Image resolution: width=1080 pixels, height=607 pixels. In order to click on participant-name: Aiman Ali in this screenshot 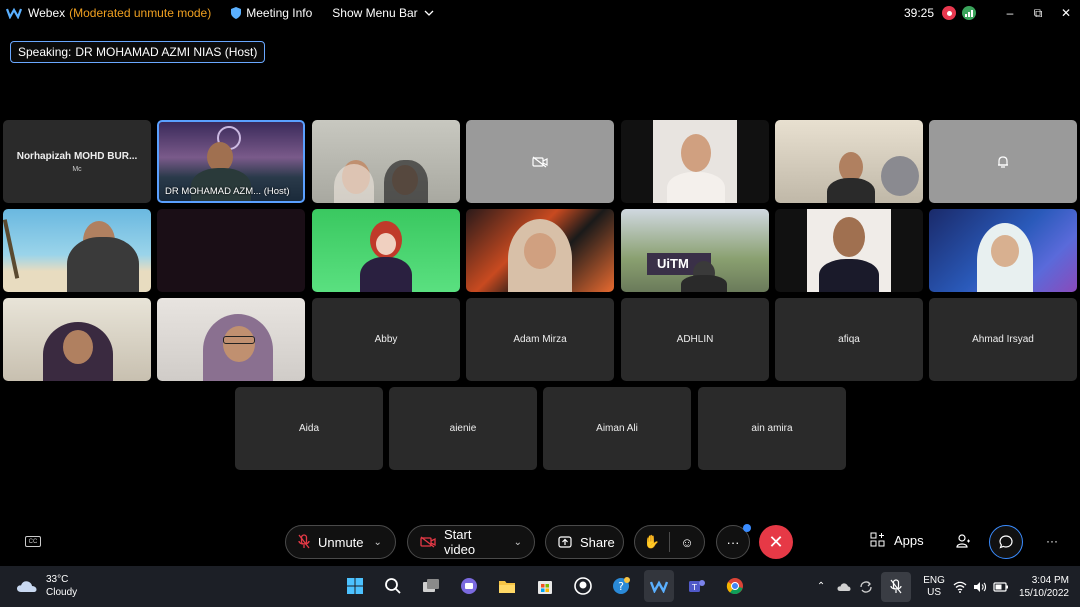, I will do `click(617, 428)`.